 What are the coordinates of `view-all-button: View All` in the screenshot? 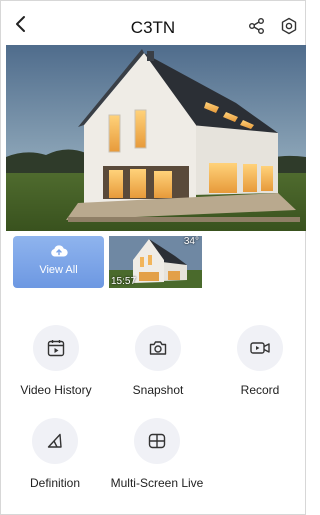 It's located at (58, 262).